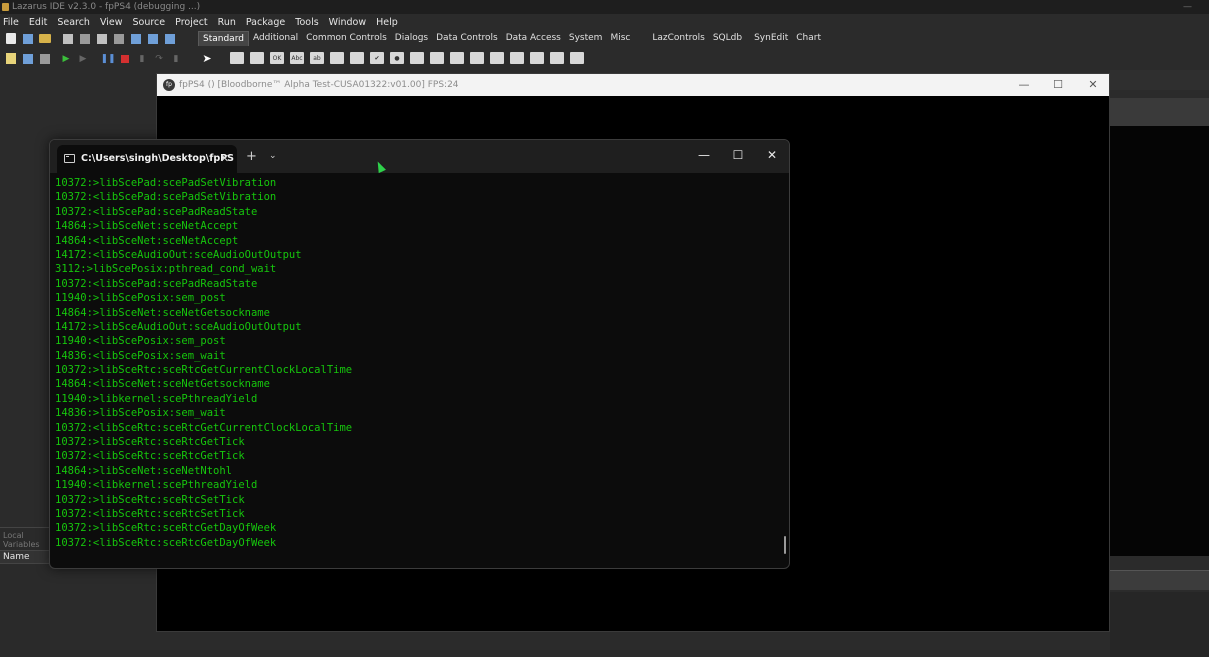  I want to click on tab-dropdown-chevron-icon: ⌄, so click(273, 156).